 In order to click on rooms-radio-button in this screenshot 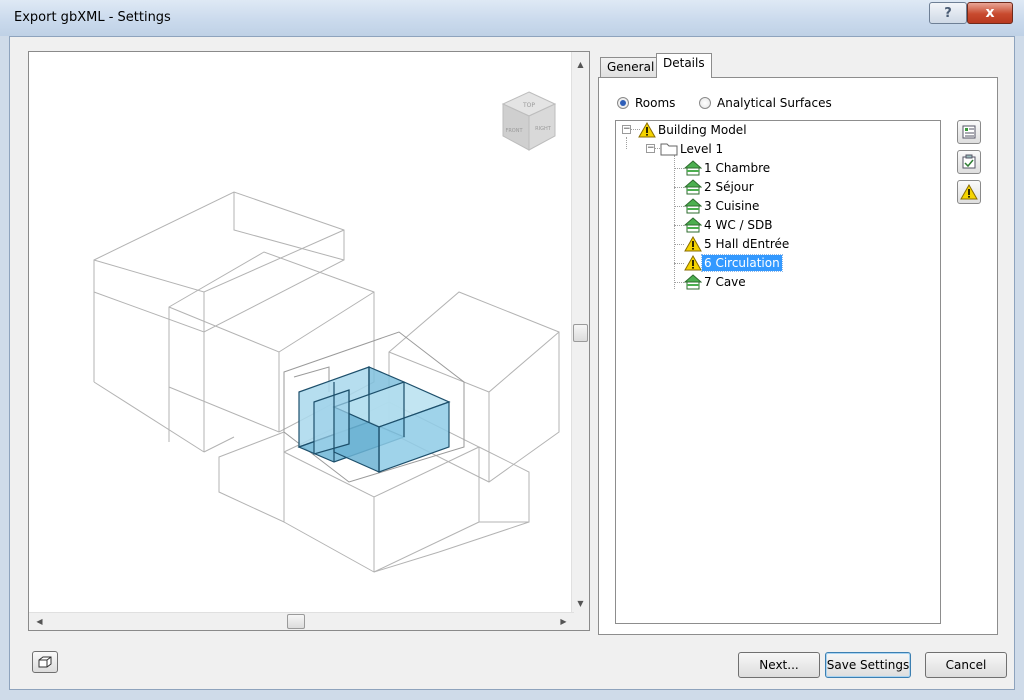, I will do `click(623, 103)`.